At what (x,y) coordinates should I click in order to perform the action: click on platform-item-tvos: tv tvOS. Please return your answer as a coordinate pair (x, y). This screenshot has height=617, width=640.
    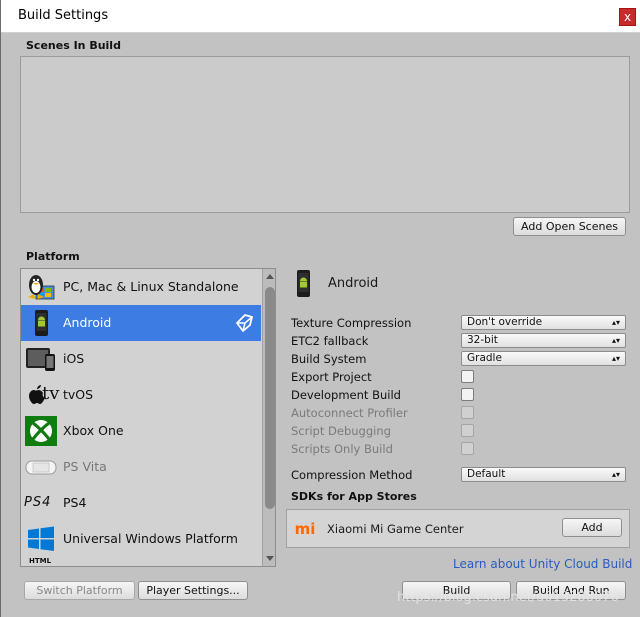
    Looking at the image, I should click on (141, 395).